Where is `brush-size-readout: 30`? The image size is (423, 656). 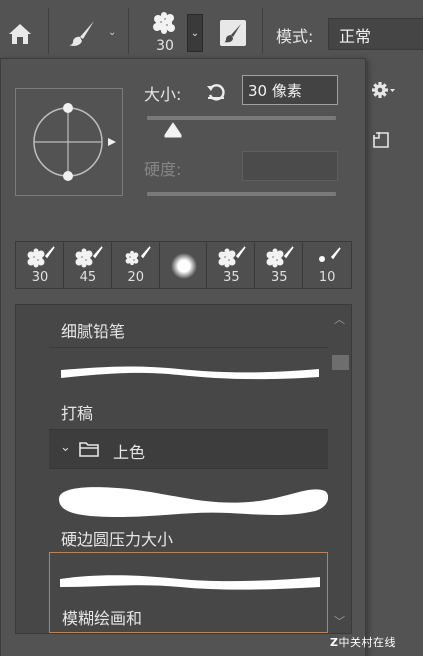
brush-size-readout: 30 is located at coordinates (165, 46).